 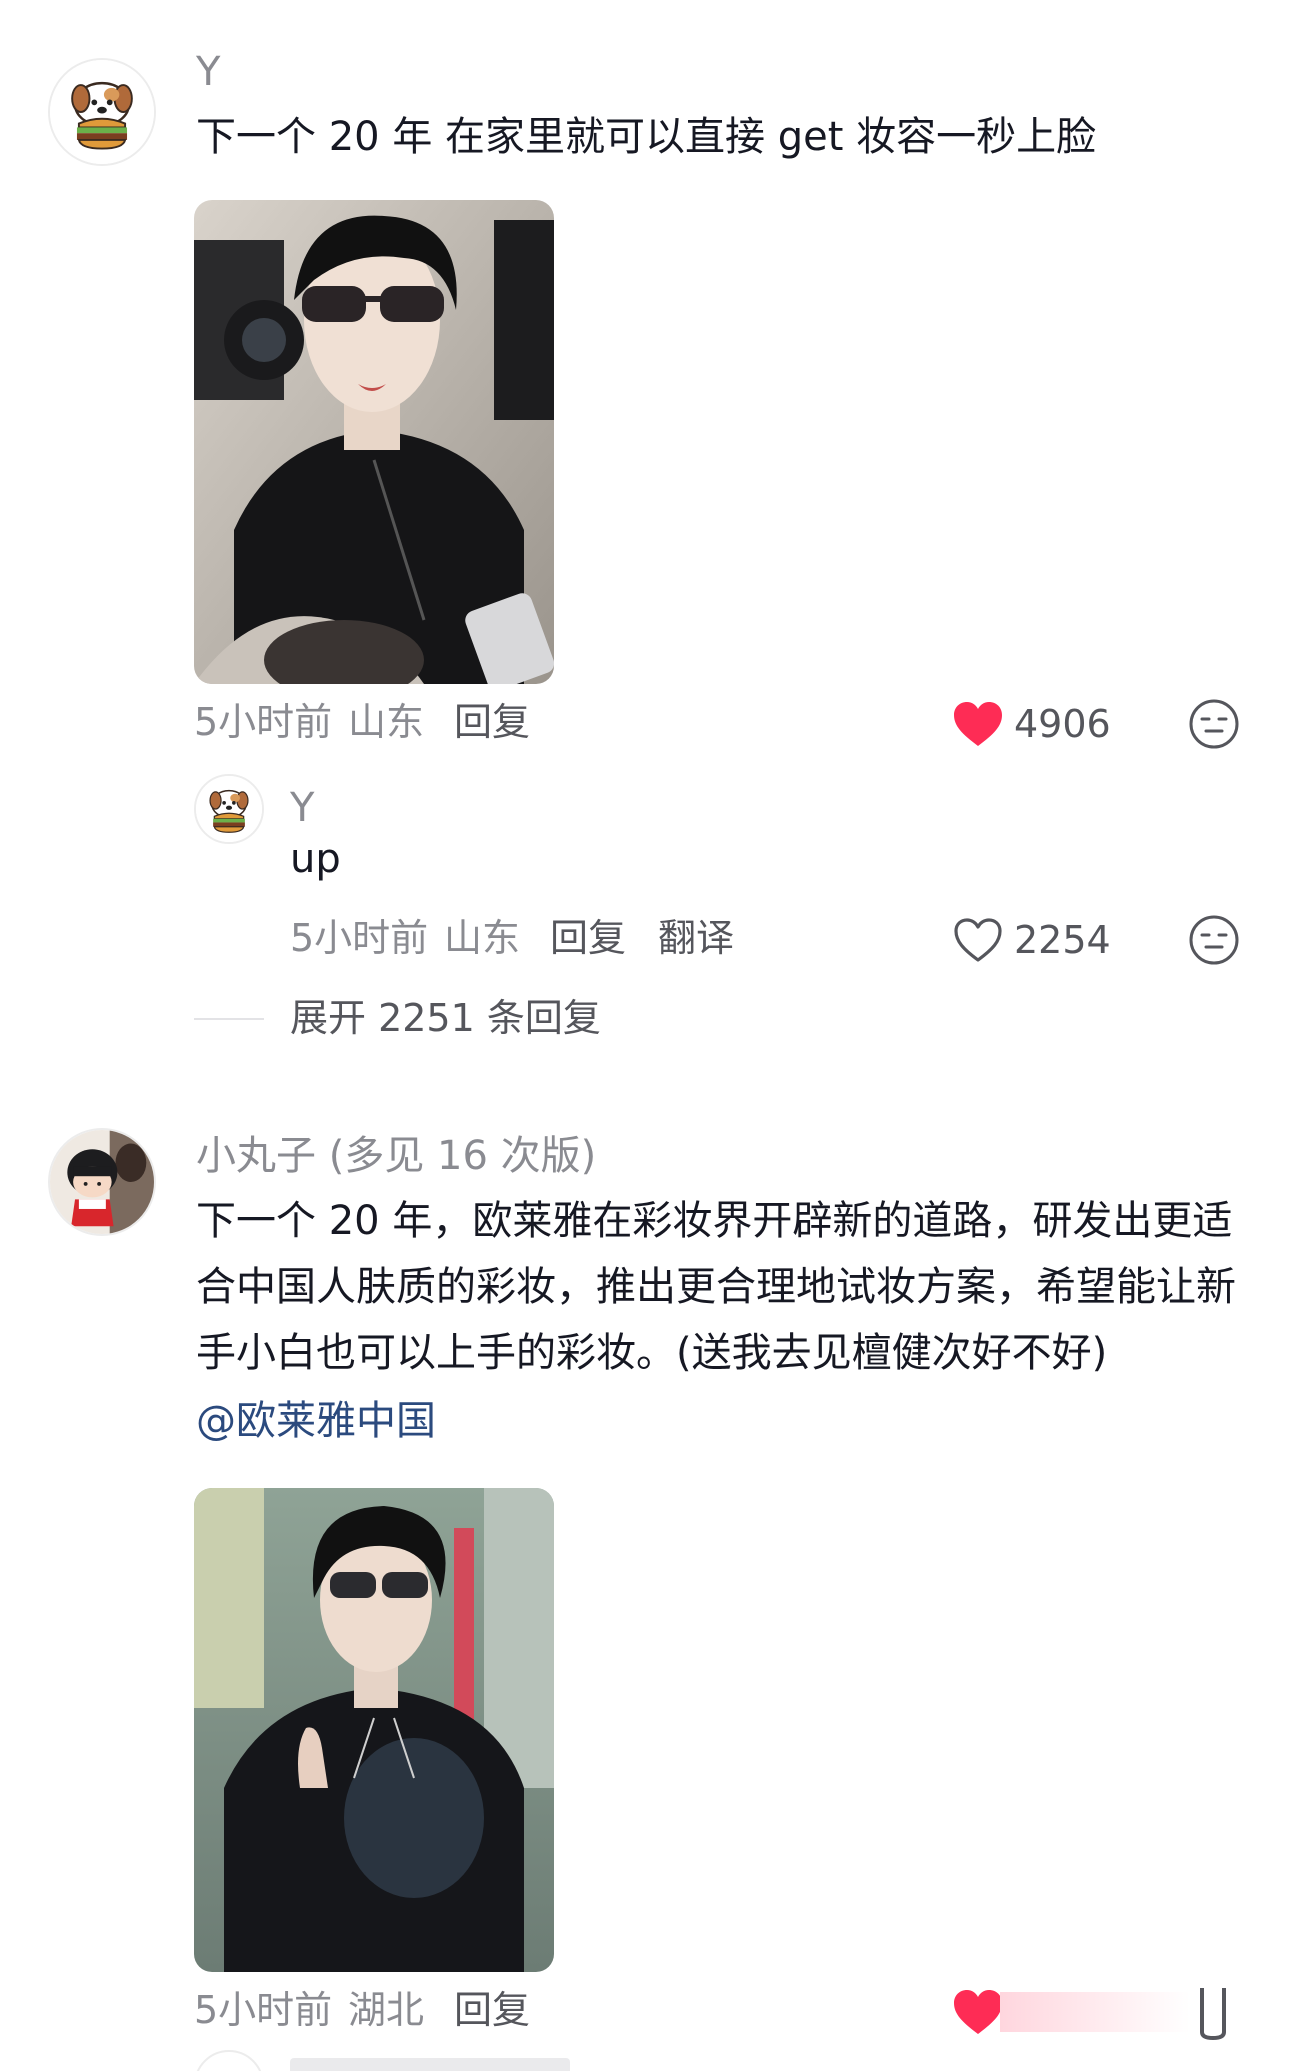 What do you see at coordinates (646, 137) in the screenshot?
I see `comment-text: 下一个 20 年 在家里就可以直接 get 妆容一秒上脸` at bounding box center [646, 137].